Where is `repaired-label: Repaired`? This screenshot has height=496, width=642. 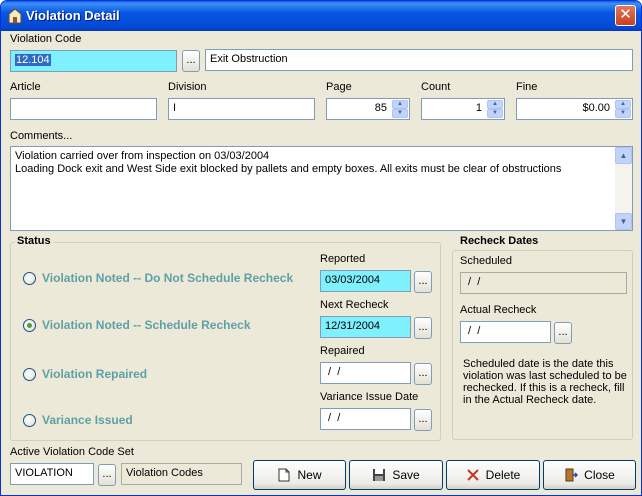 repaired-label: Repaired is located at coordinates (342, 351).